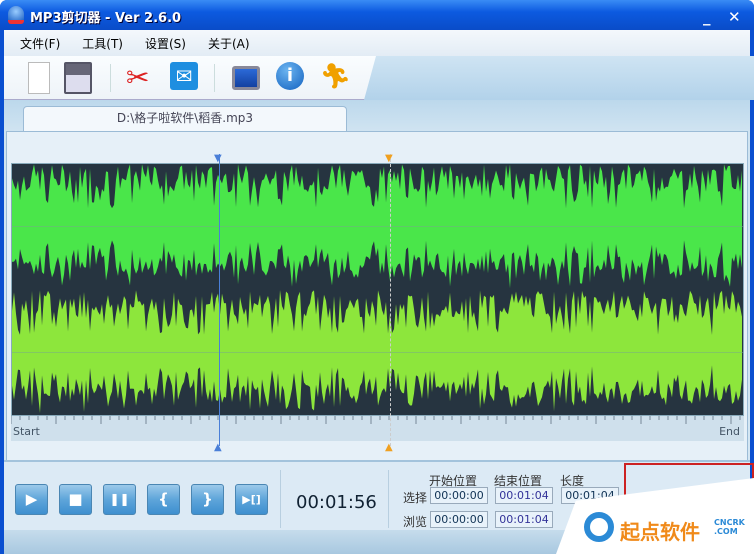  Describe the element at coordinates (459, 519) in the screenshot. I see `browse-start-field: 00:00:00` at that location.